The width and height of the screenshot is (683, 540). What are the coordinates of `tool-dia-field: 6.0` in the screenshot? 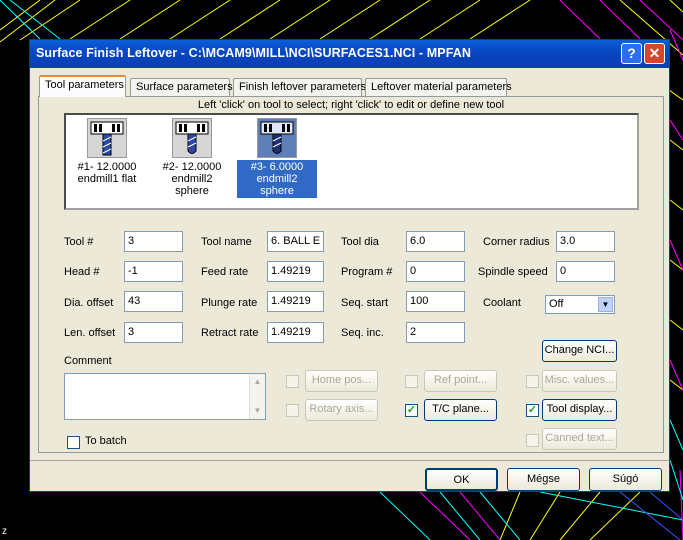 It's located at (435, 241).